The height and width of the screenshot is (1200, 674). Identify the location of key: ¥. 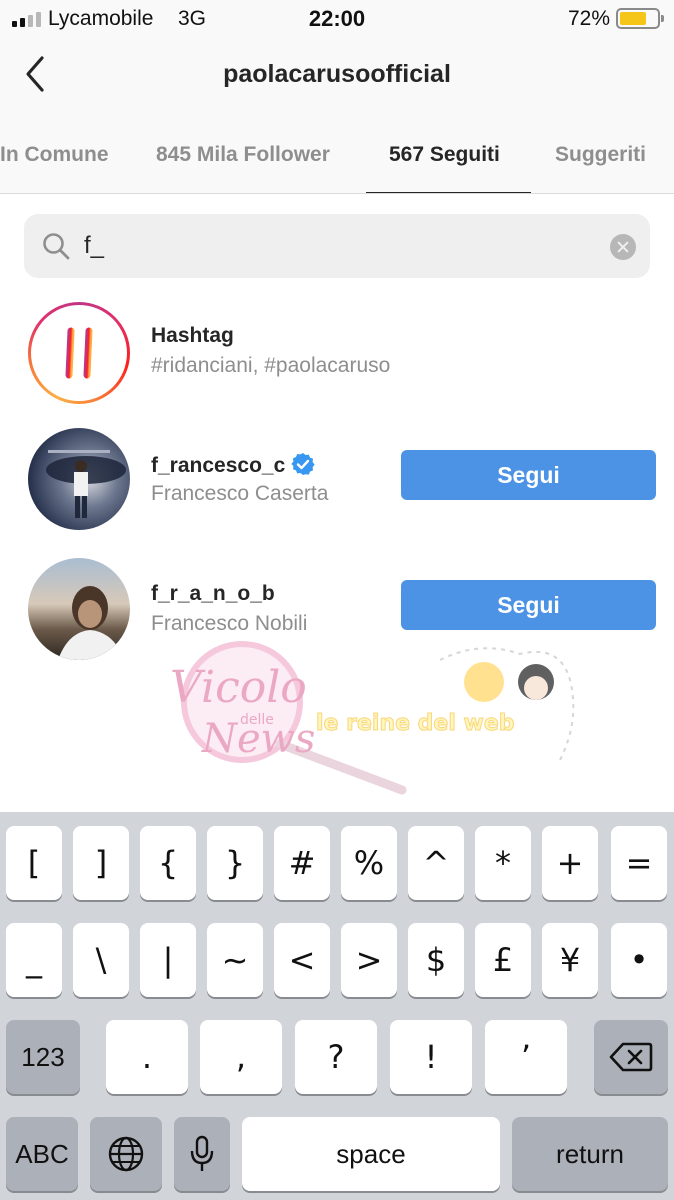
(570, 960).